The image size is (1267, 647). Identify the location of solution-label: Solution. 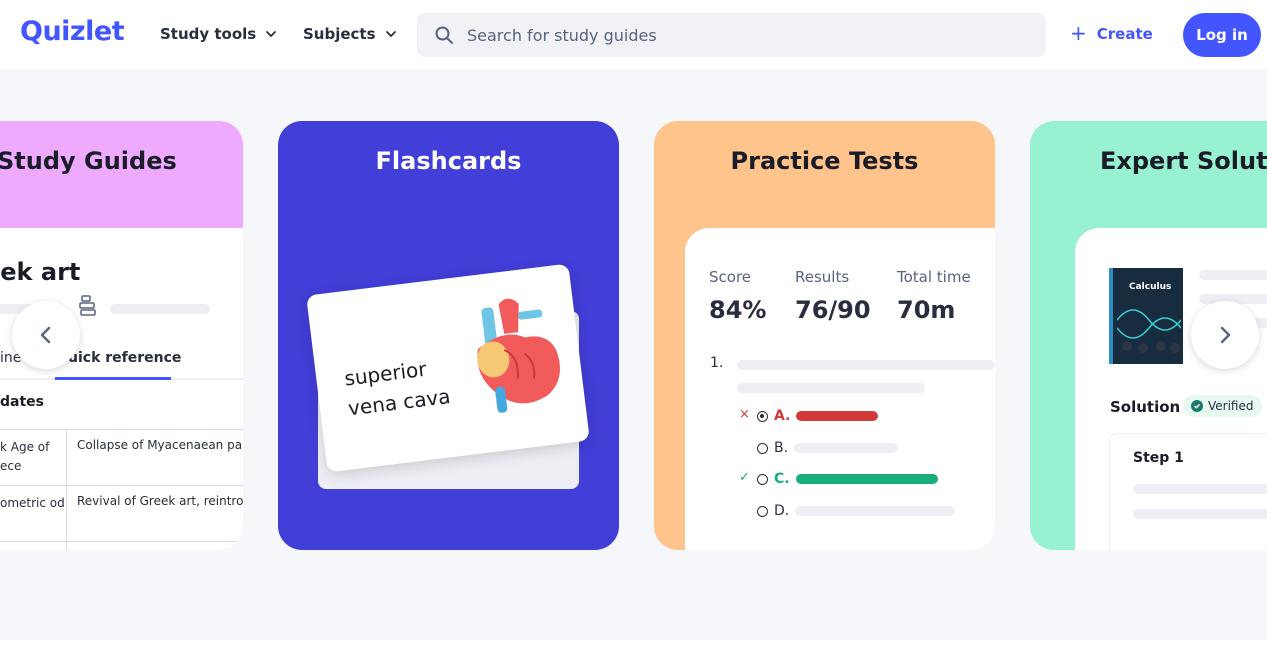
(1145, 407).